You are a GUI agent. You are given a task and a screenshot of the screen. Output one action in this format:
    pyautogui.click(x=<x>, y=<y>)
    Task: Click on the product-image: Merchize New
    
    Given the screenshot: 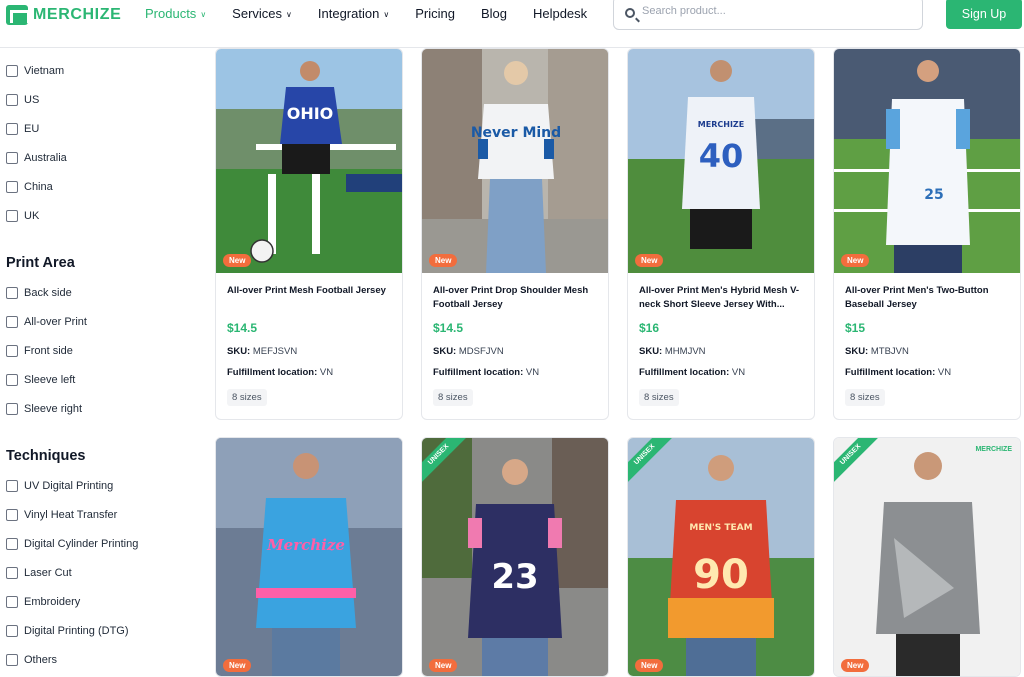 What is the action you would take?
    pyautogui.click(x=309, y=557)
    